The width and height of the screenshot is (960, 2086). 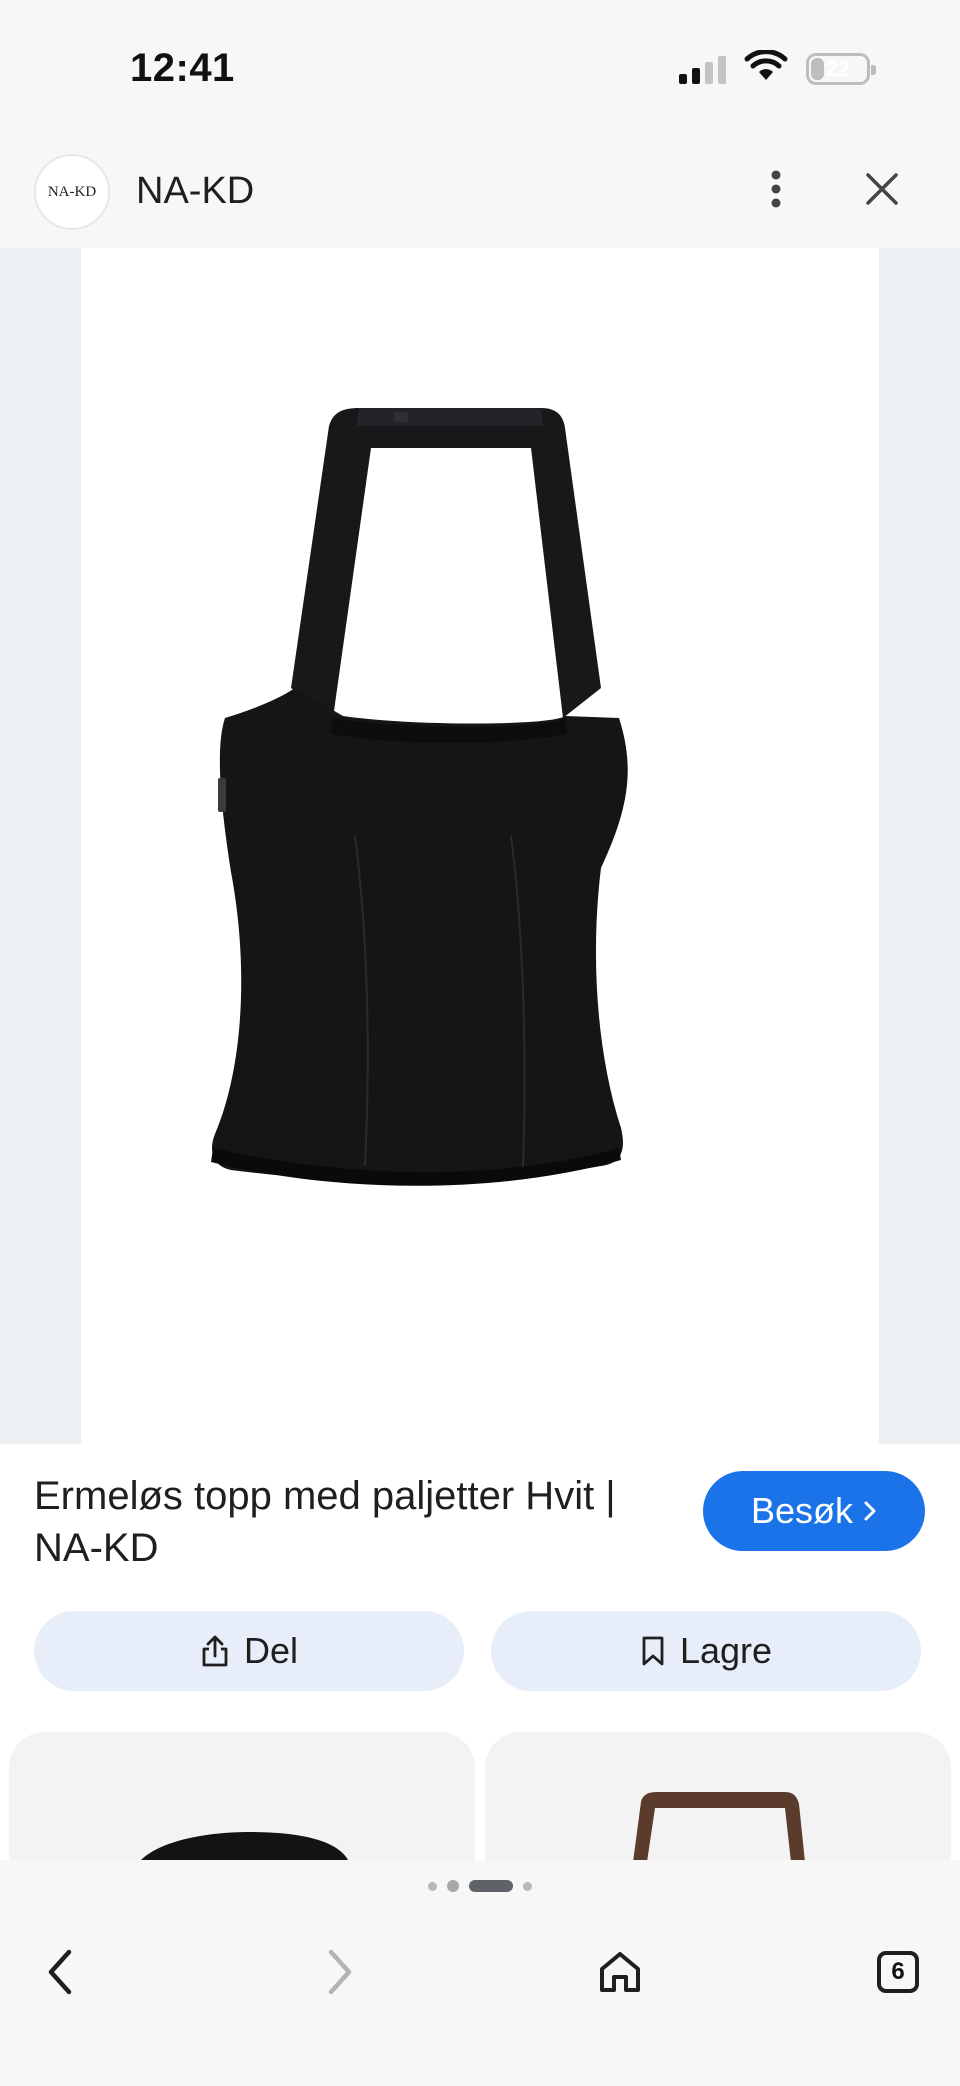 I want to click on brand-logo-text: NA-KD, so click(x=72, y=191).